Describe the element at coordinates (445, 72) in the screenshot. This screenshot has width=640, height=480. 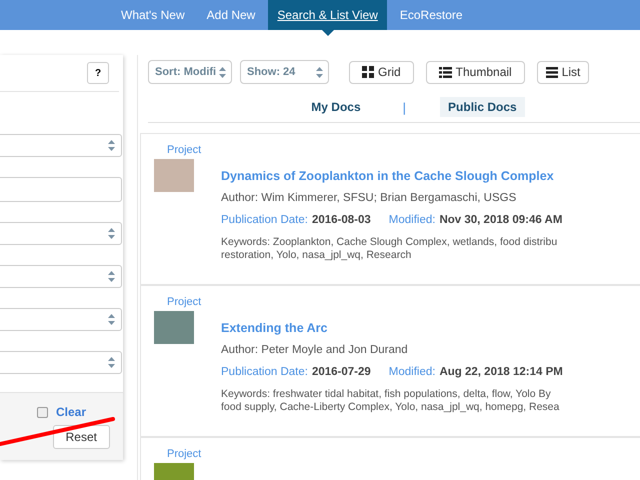
I see `list-bullets-icon` at that location.